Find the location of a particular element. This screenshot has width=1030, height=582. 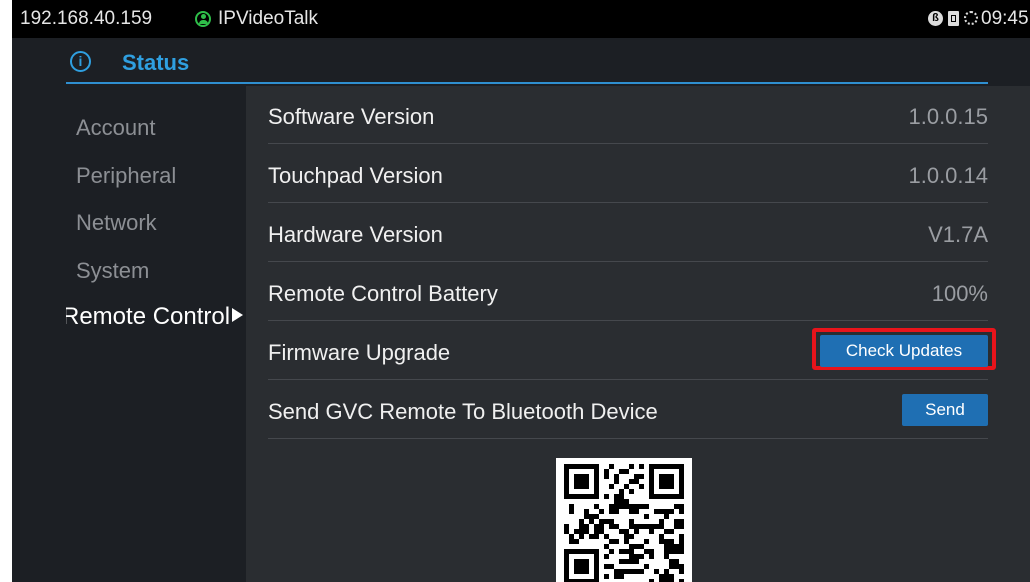

check-updates-button: Check Updates is located at coordinates (904, 351).